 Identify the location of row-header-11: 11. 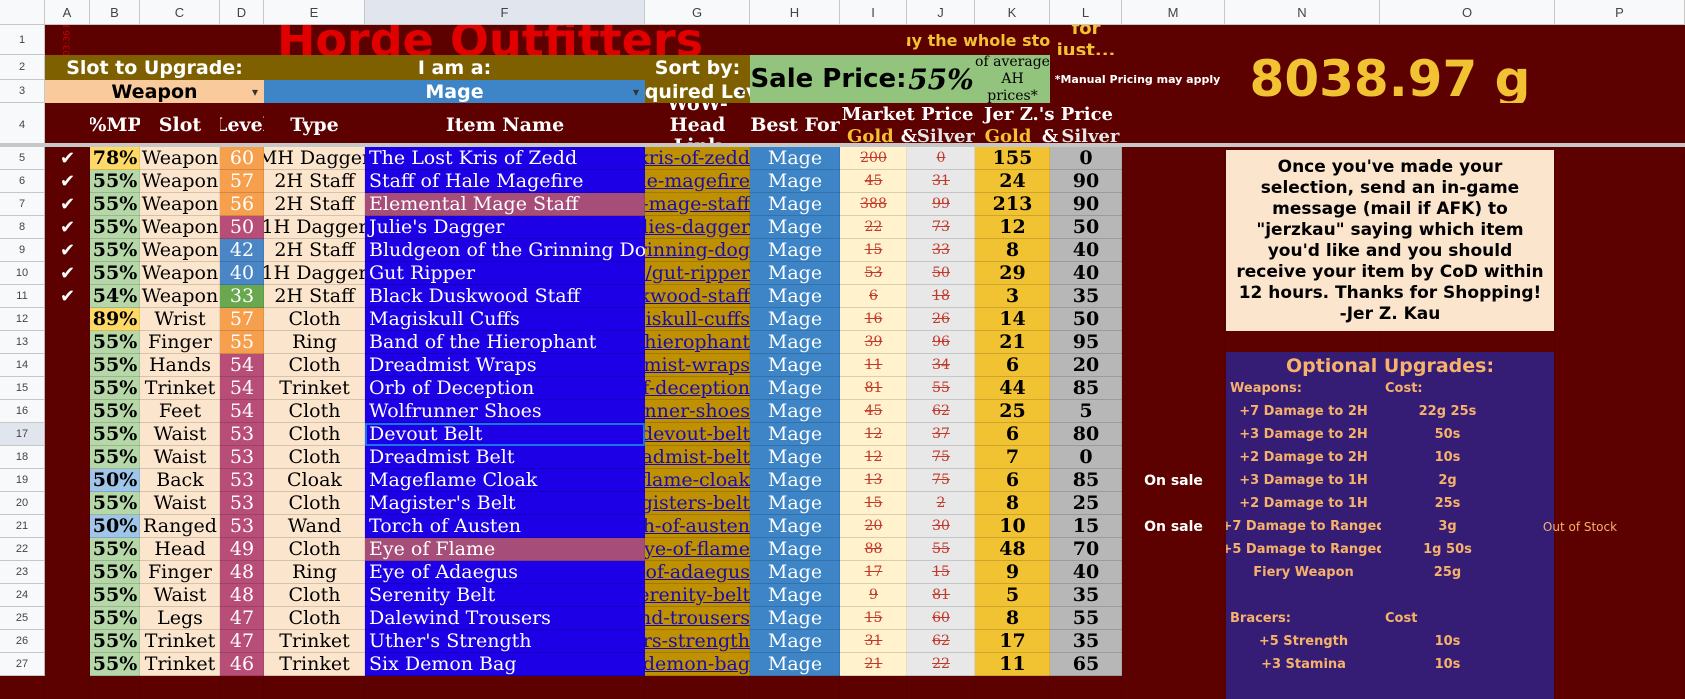
(22, 296).